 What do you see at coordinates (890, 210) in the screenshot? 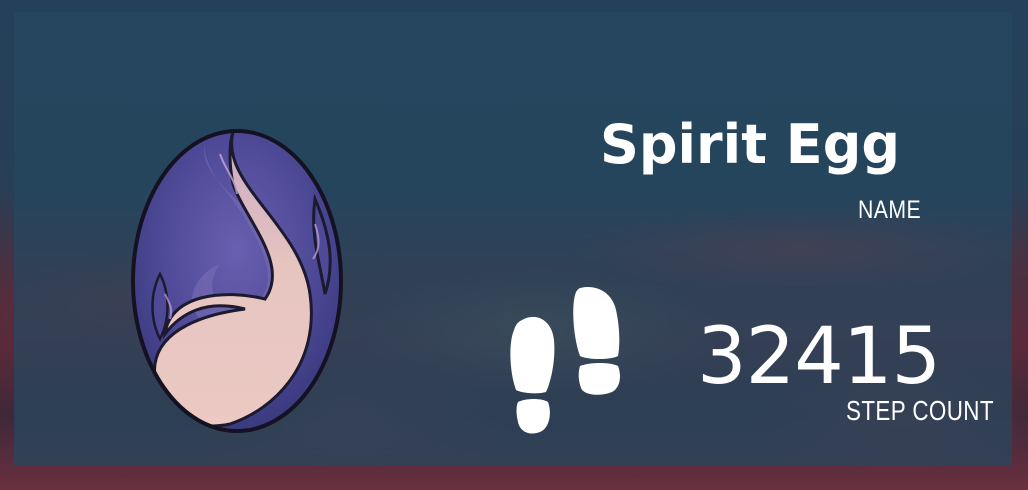
I see `name-label: NAME` at bounding box center [890, 210].